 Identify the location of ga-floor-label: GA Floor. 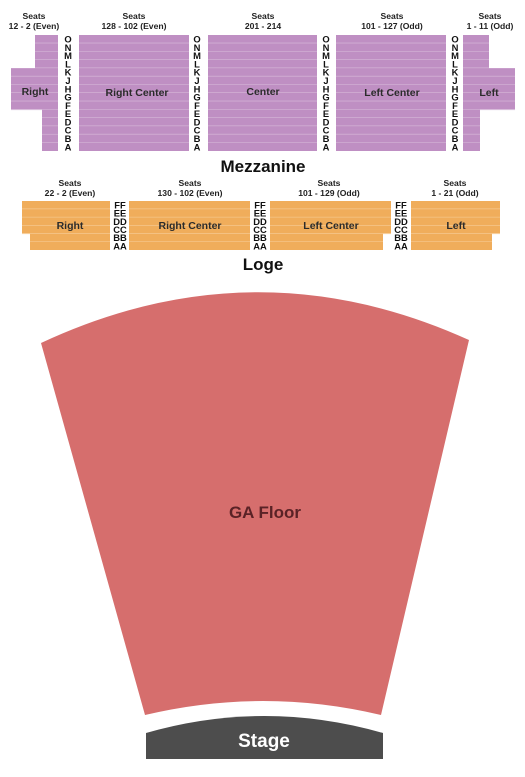
(265, 512).